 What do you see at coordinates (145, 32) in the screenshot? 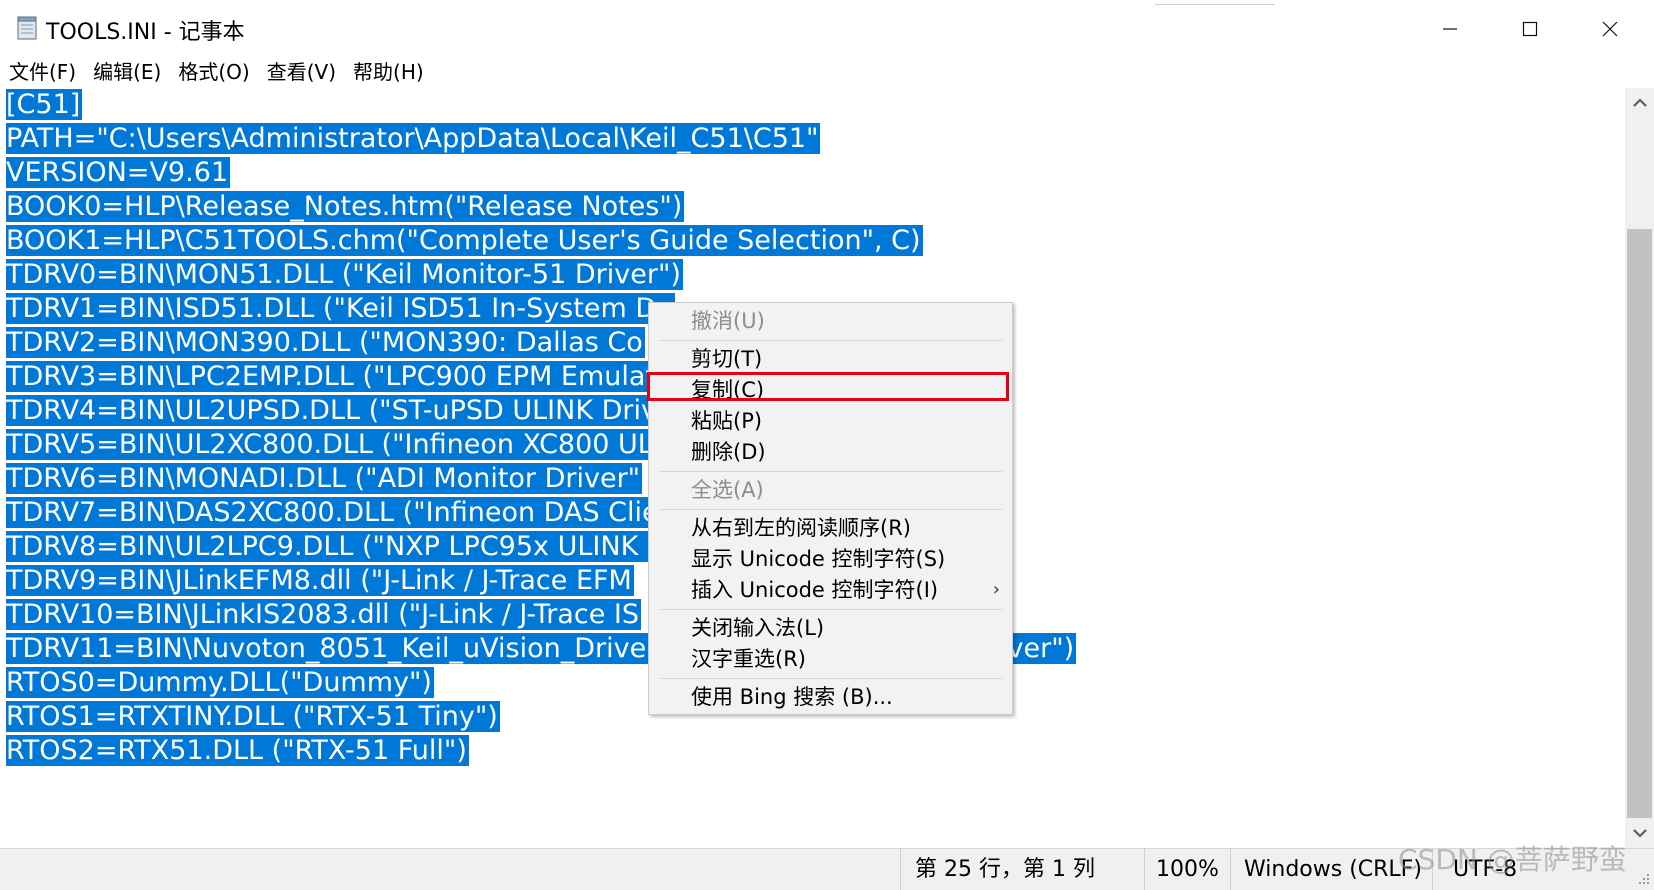
I see `window-title: TOOLS.INI - 记事本` at bounding box center [145, 32].